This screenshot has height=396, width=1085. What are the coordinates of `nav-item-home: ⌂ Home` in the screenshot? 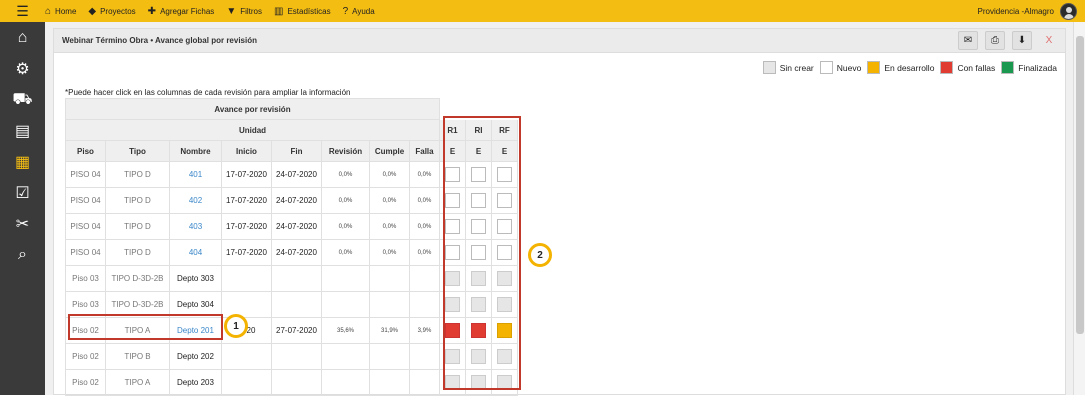 It's located at (60, 11).